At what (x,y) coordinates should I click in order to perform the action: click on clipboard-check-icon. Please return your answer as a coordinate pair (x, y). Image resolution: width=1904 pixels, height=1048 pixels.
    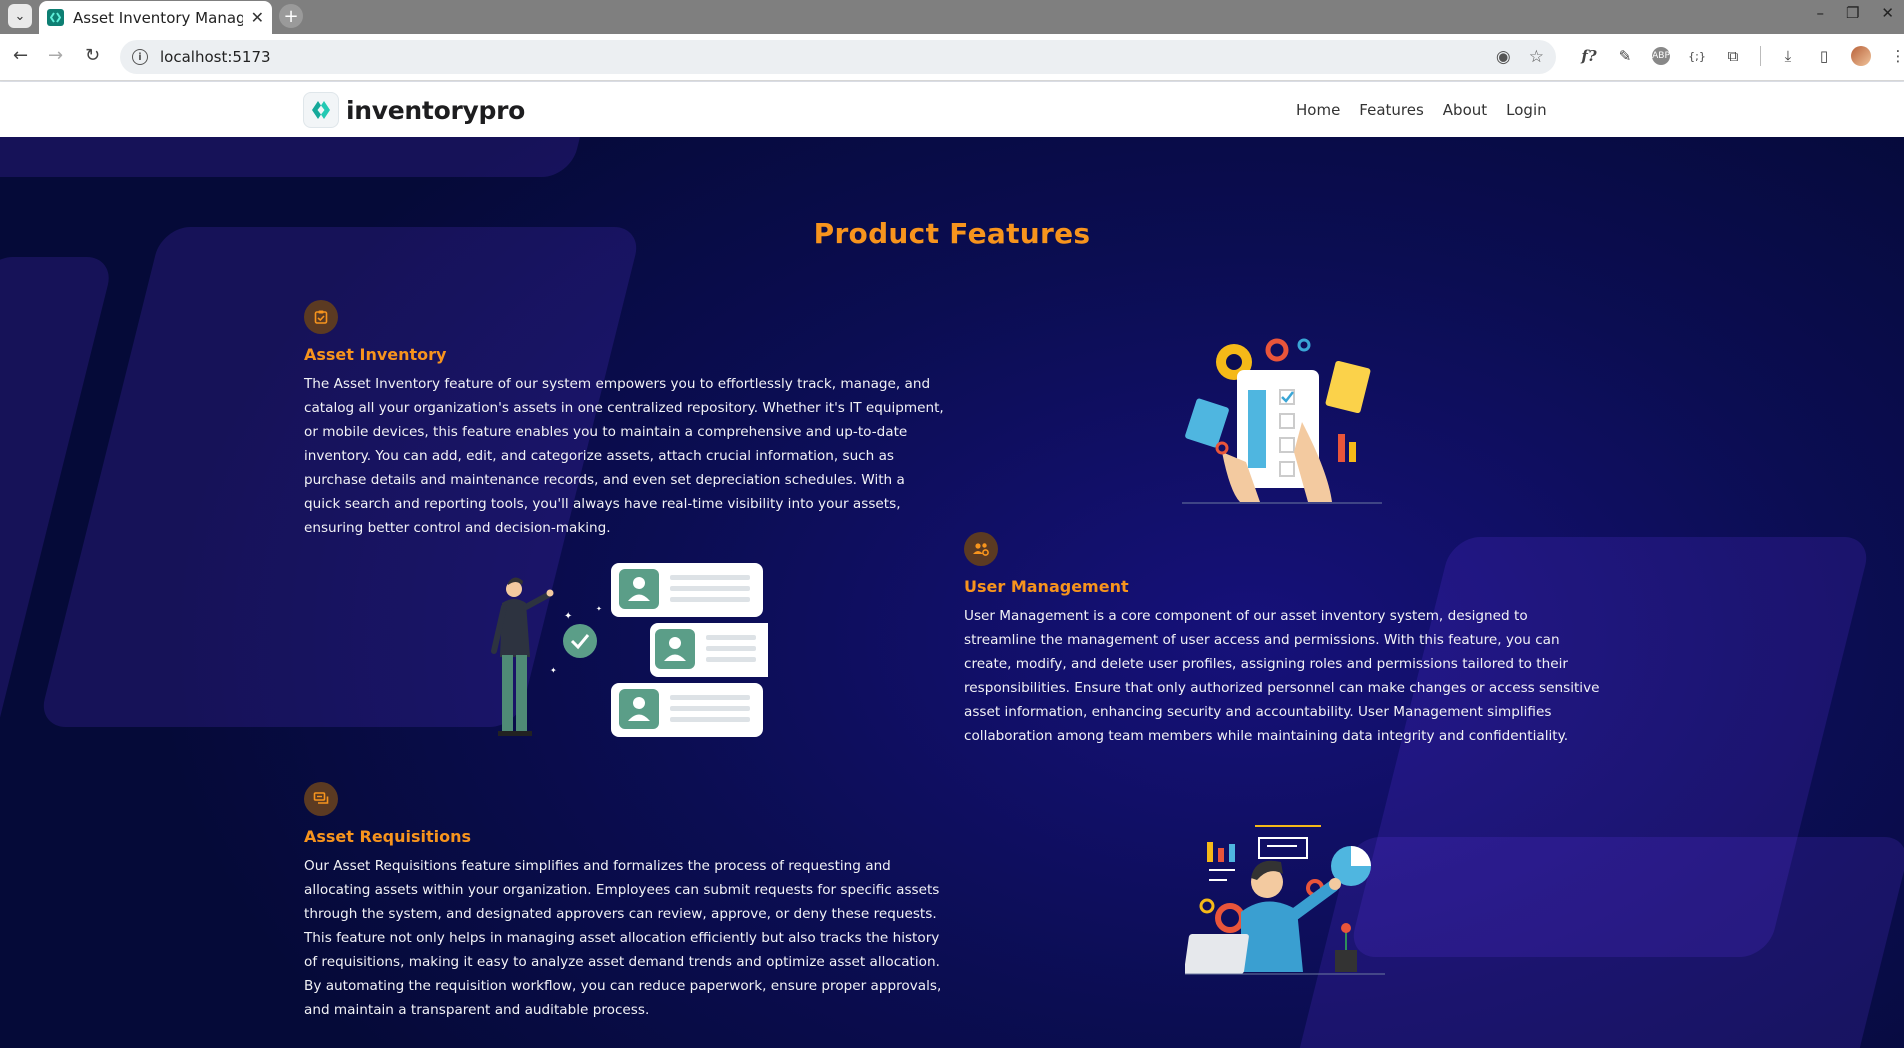
    Looking at the image, I should click on (321, 317).